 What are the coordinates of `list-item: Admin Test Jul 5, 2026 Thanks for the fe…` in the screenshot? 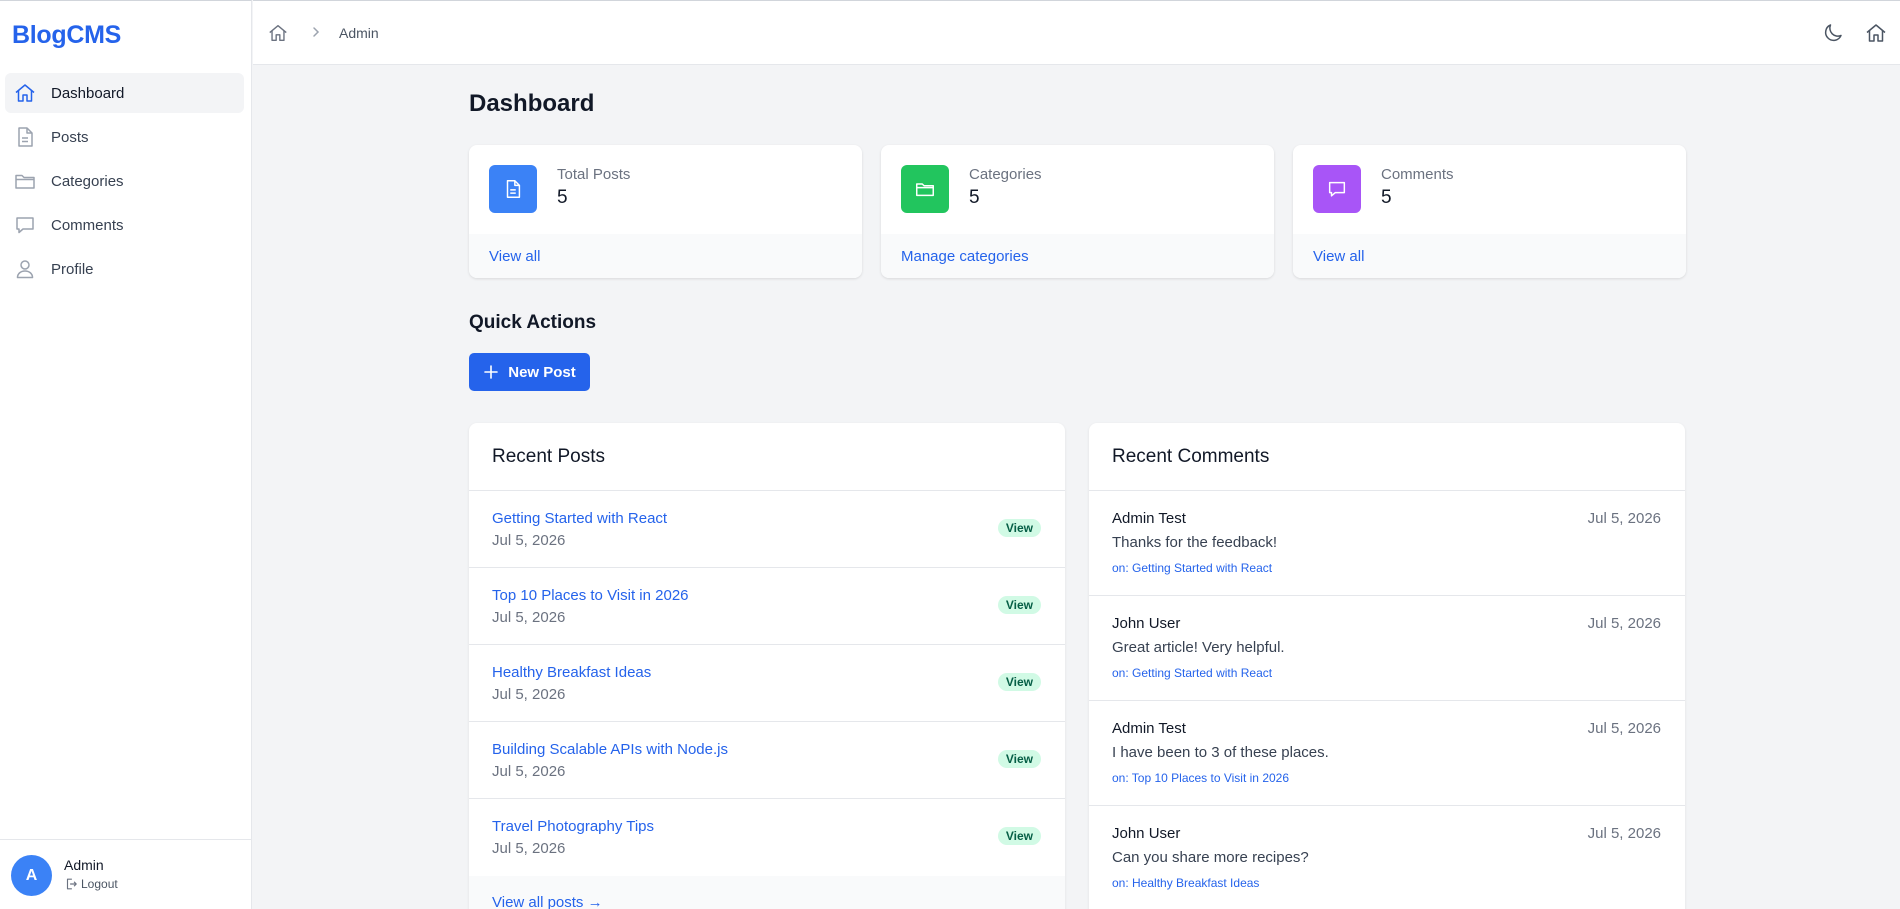 It's located at (1387, 543).